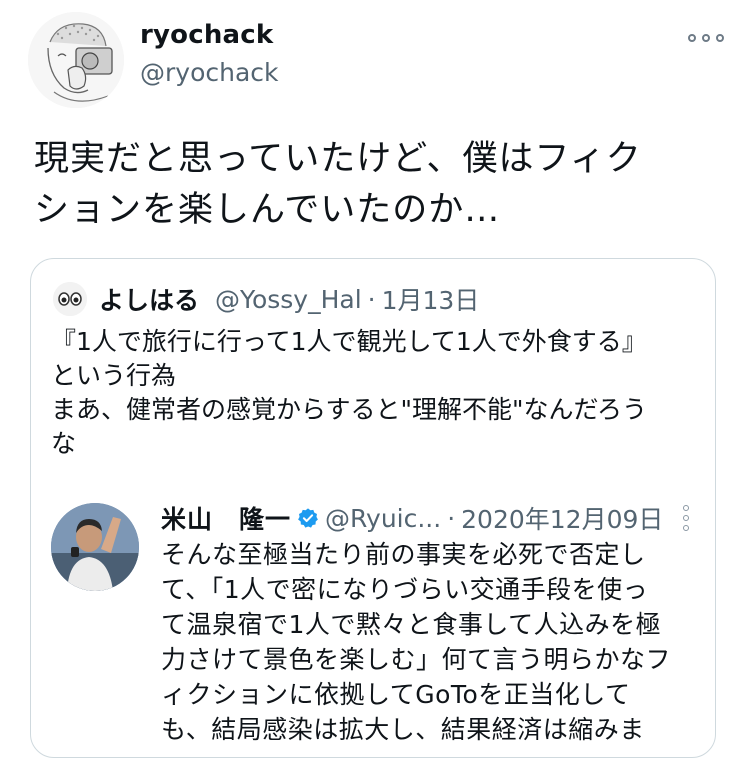 This screenshot has width=750, height=758. I want to click on embedded-tweet-header: 米山 隆一 @Ryuic... · 2020年12月09日, so click(412, 518).